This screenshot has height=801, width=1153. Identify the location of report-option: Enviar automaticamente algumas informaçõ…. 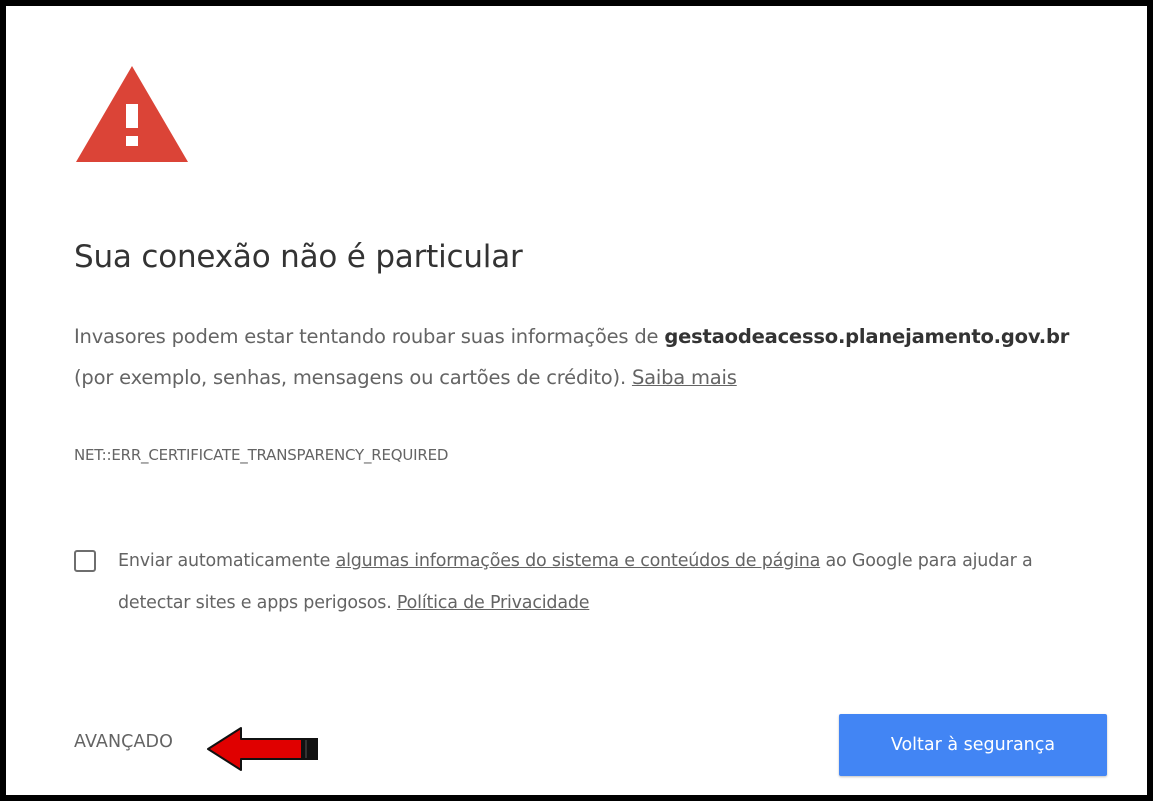
(584, 589).